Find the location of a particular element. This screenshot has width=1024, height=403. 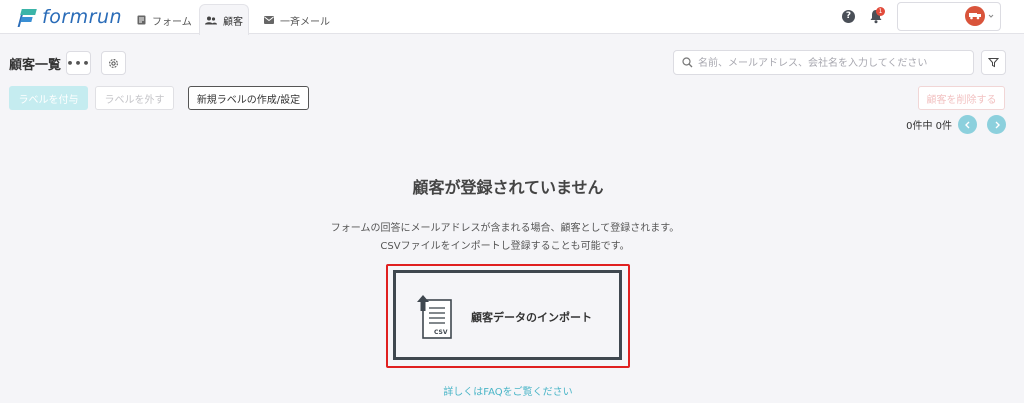

mail-icon is located at coordinates (269, 20).